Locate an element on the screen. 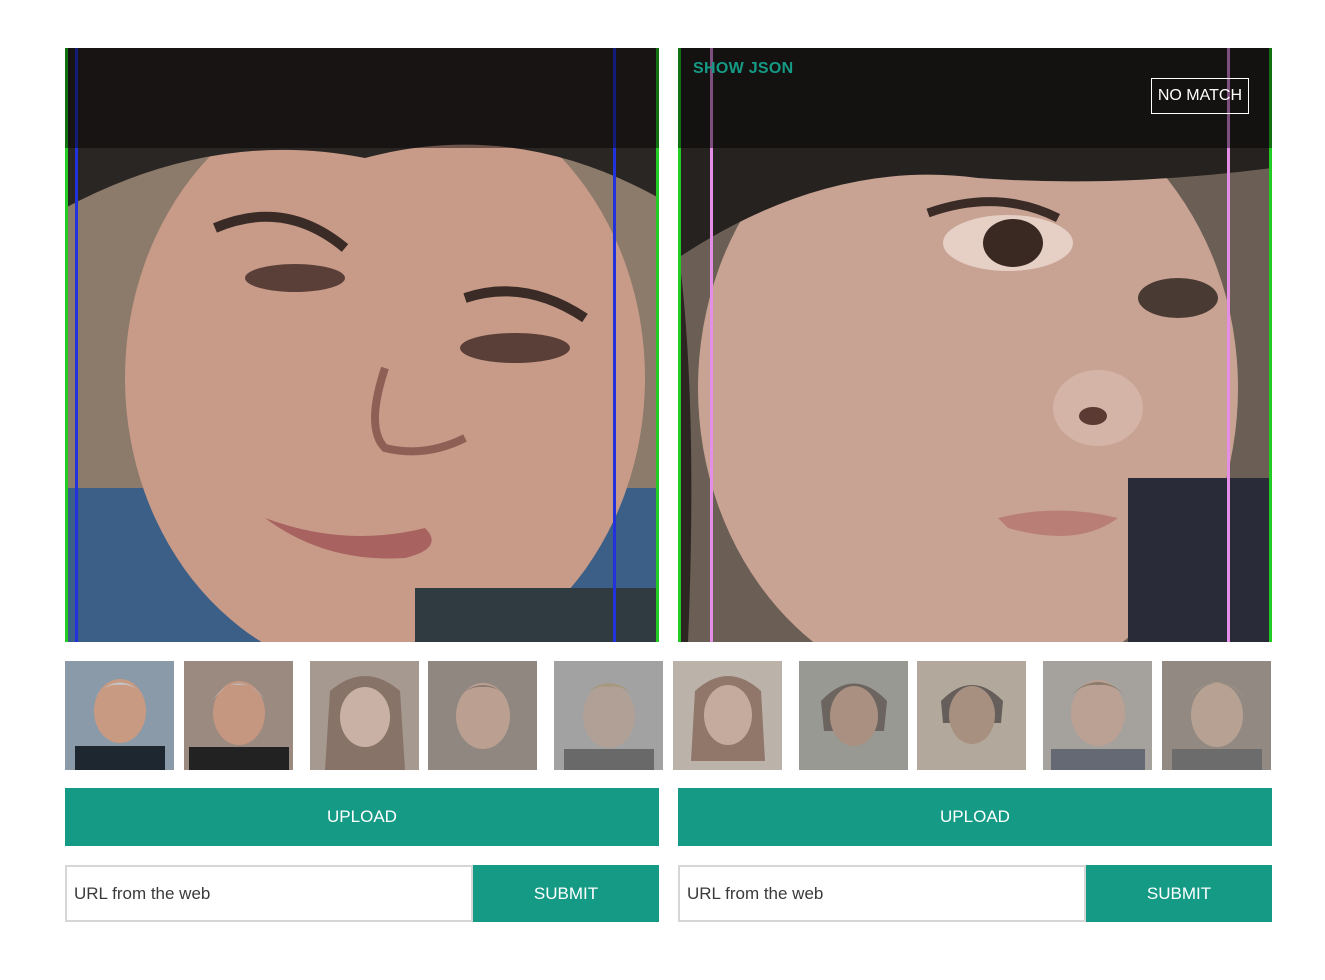  left-url-row: SUBMIT is located at coordinates (362, 893).